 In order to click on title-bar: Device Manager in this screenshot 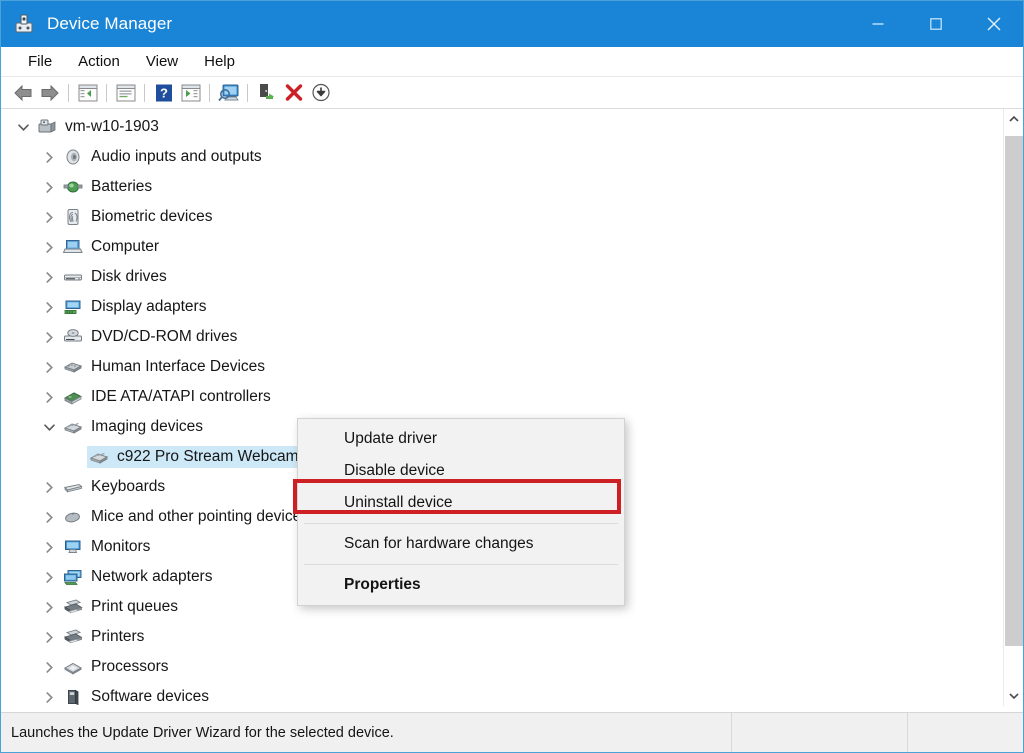, I will do `click(512, 24)`.